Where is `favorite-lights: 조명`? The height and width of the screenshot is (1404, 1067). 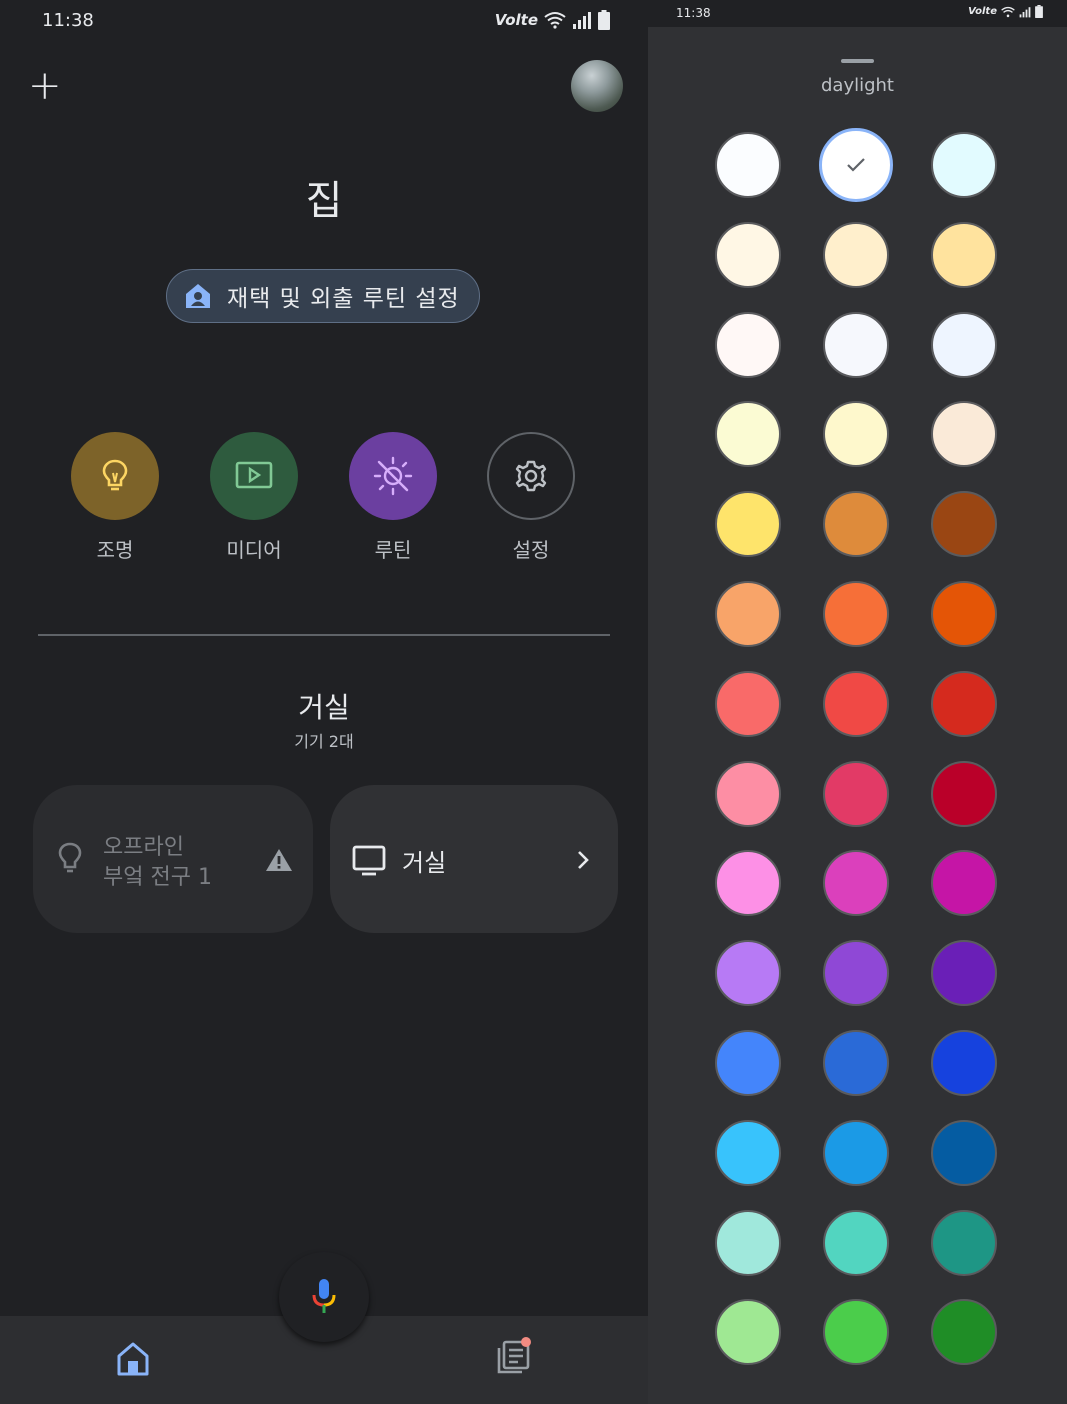 favorite-lights: 조명 is located at coordinates (115, 497).